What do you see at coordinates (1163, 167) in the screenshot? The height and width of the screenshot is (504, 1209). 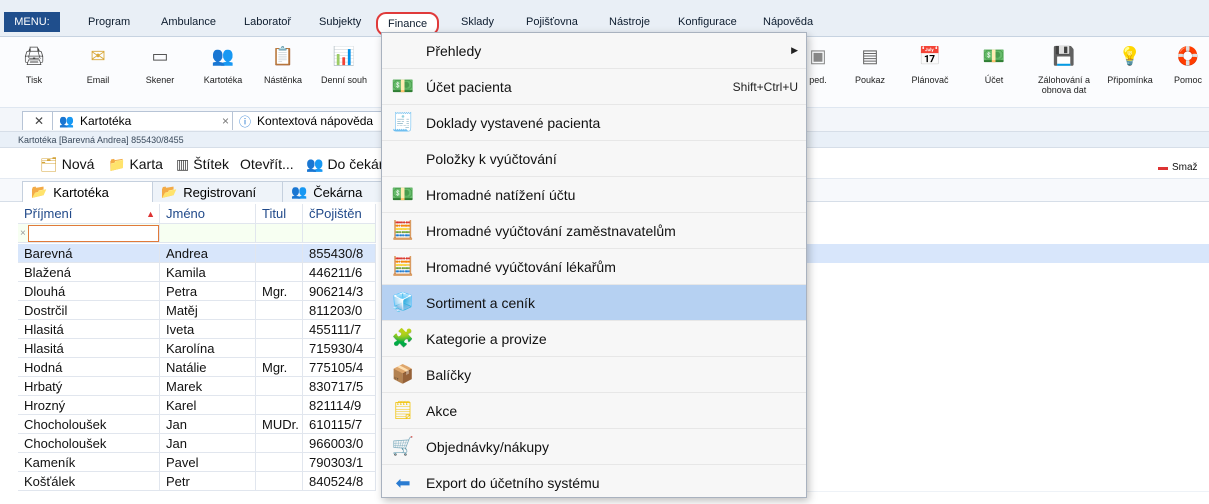 I see `delete-icon: ▬` at bounding box center [1163, 167].